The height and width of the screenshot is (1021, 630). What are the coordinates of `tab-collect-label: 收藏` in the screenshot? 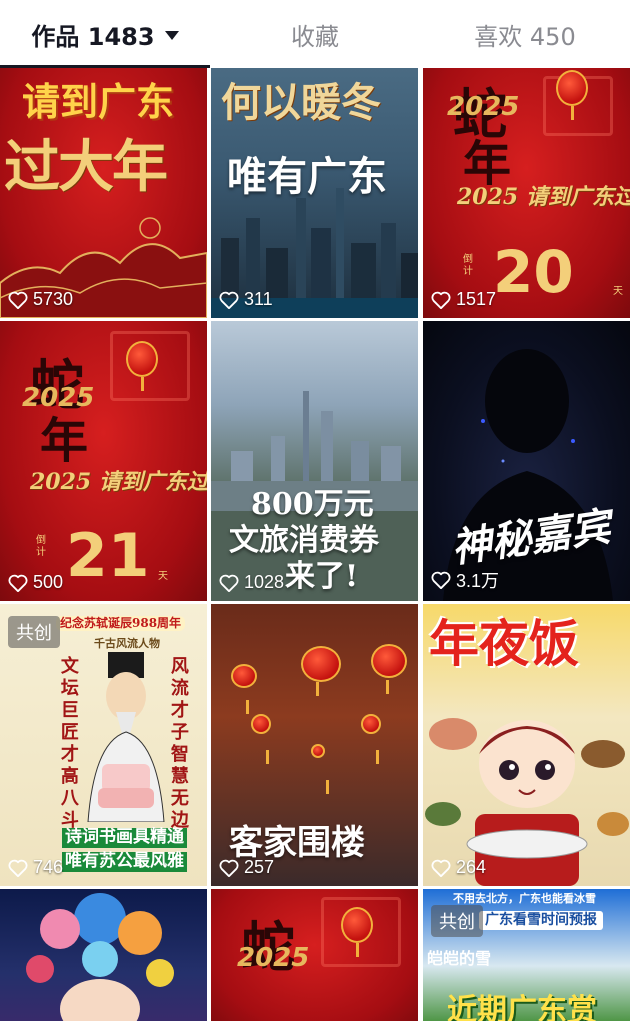 It's located at (315, 36).